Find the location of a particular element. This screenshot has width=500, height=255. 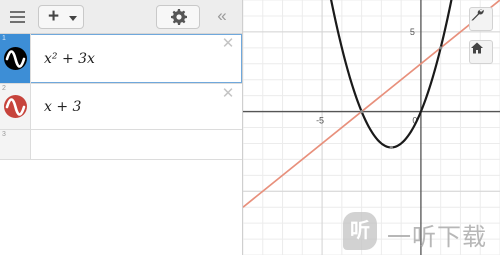

expression-row-2: 2 x + 3 ✕ is located at coordinates (121, 107).